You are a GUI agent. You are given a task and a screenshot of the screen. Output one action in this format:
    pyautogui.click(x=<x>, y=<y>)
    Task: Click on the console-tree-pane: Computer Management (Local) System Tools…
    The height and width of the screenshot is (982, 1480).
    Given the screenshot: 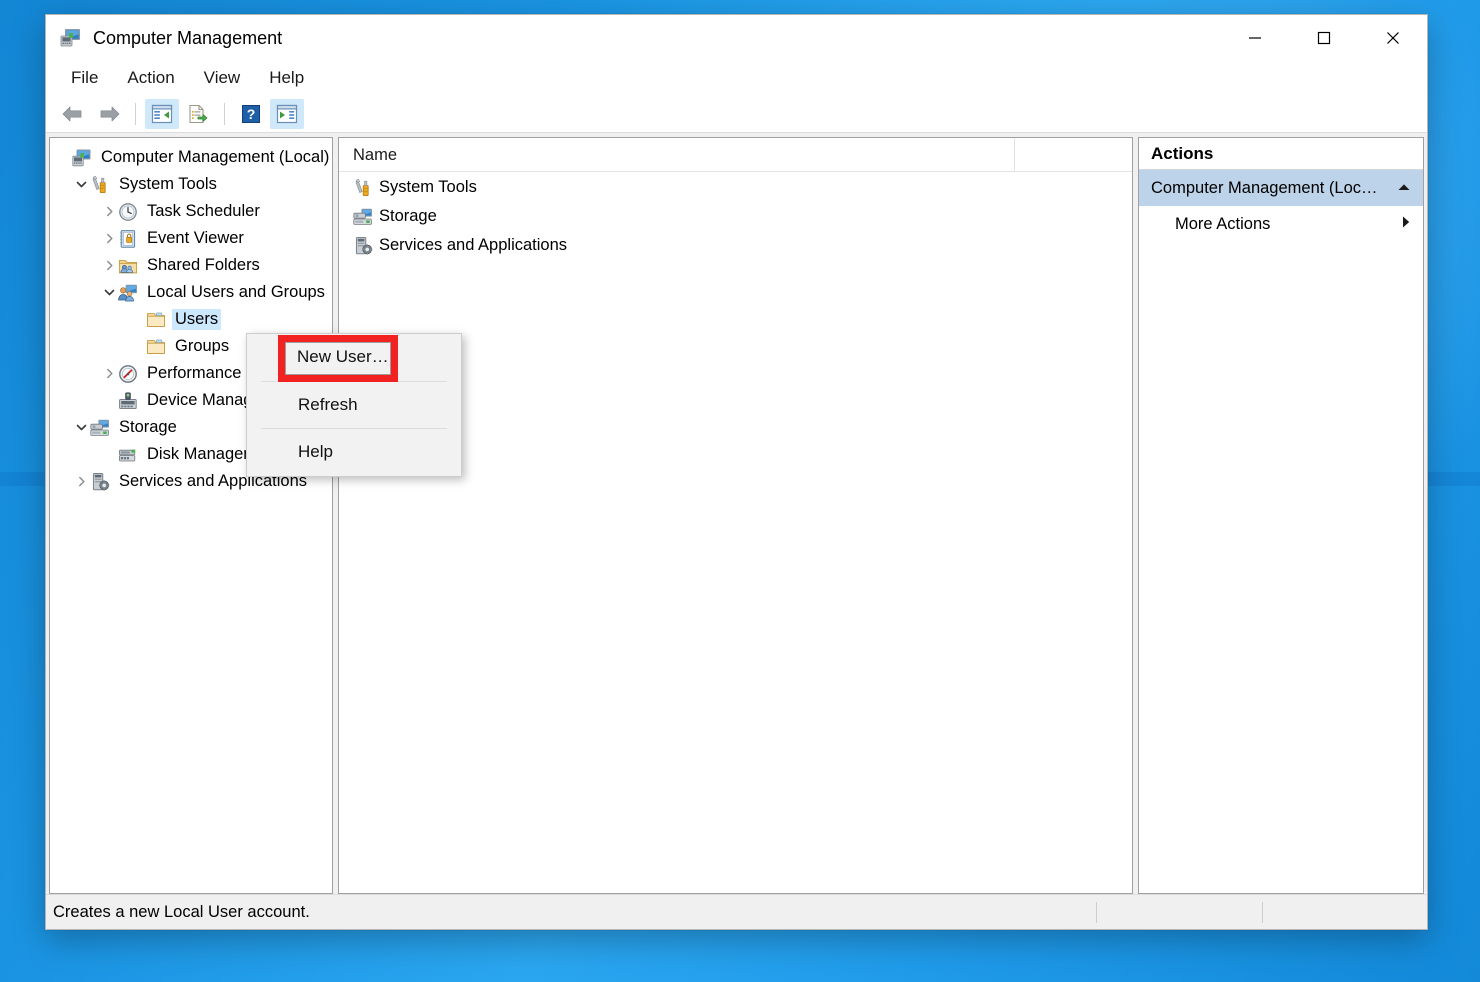 What is the action you would take?
    pyautogui.click(x=191, y=515)
    